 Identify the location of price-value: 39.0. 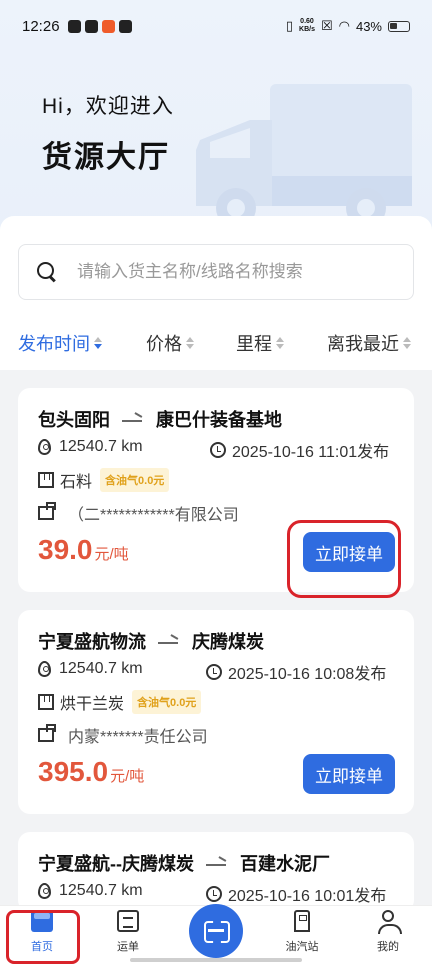
(65, 549).